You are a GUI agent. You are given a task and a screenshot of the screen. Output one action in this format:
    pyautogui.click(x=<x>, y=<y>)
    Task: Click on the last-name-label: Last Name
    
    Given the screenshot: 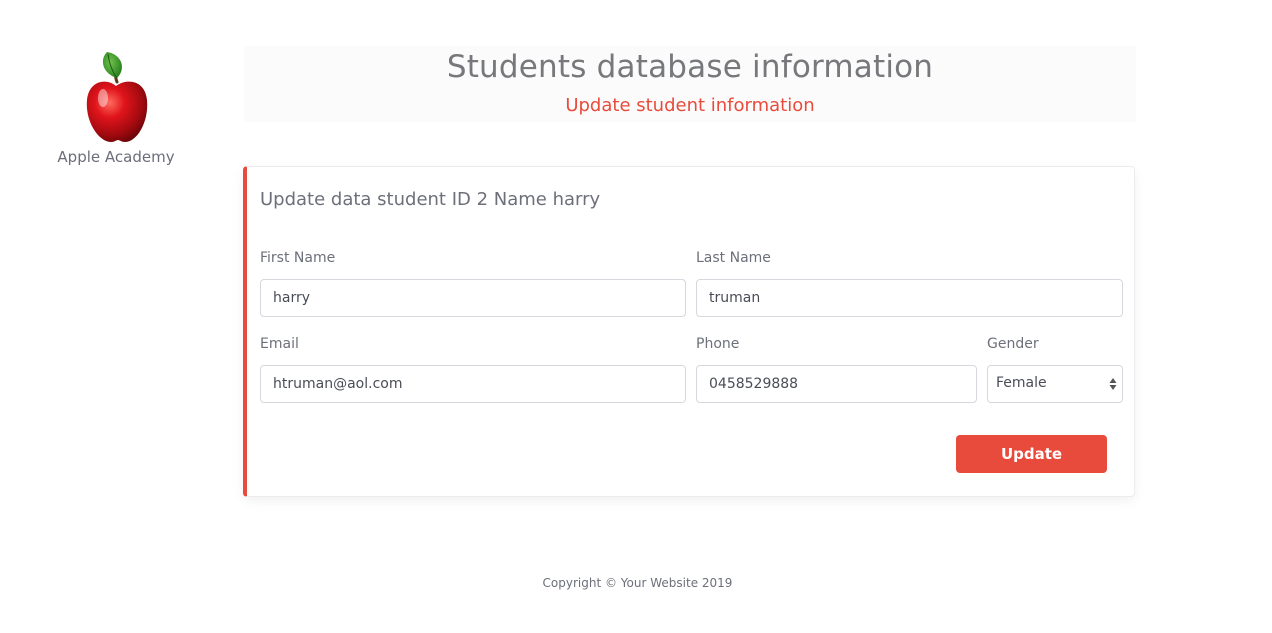 What is the action you would take?
    pyautogui.click(x=733, y=258)
    